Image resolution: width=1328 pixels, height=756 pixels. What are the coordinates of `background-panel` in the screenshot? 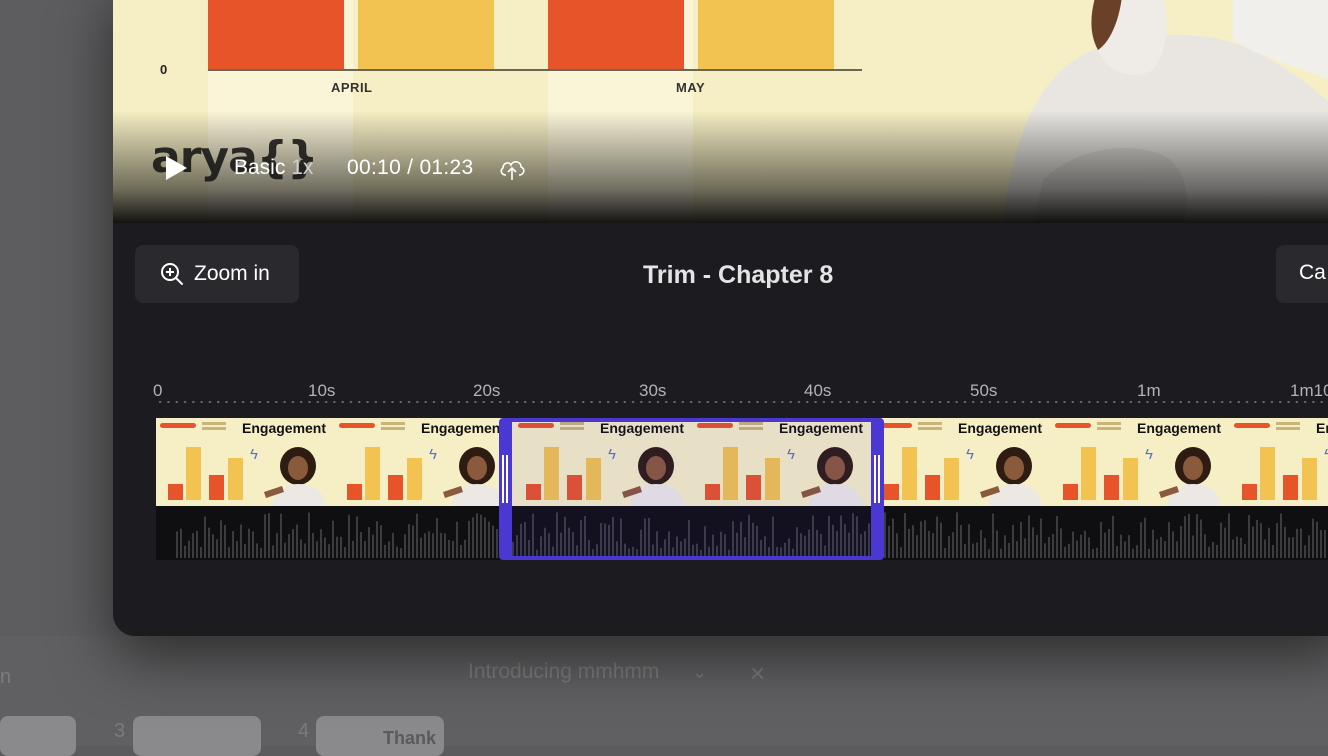 It's located at (65, 318).